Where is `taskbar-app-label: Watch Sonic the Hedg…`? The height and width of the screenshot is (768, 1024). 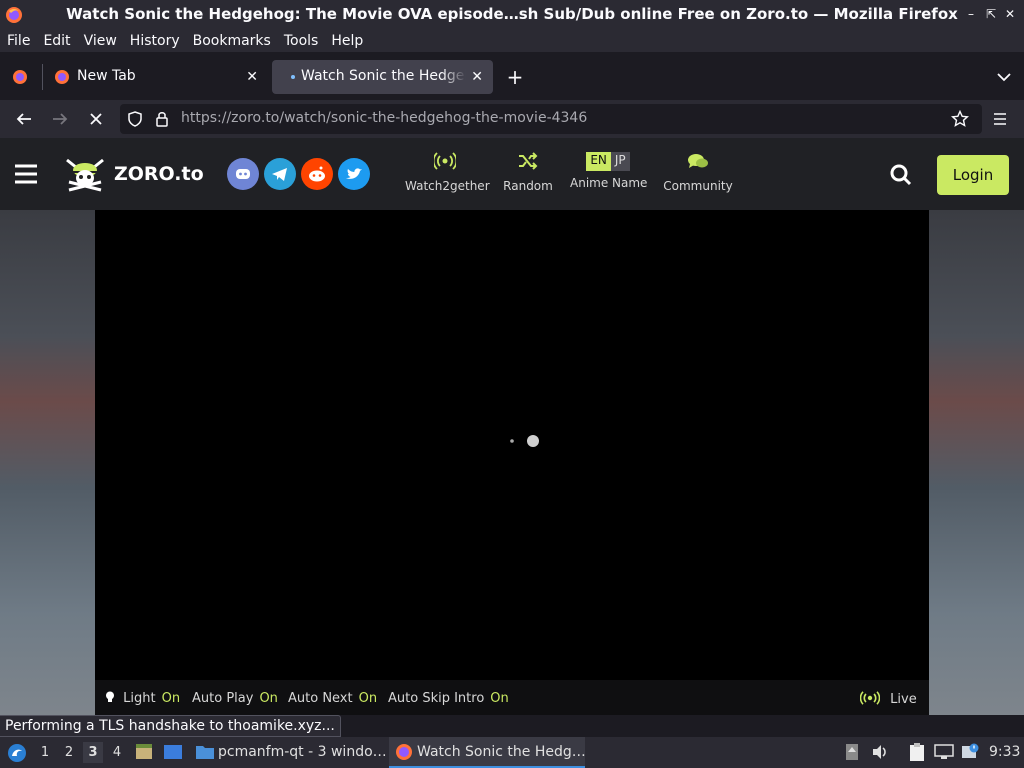 taskbar-app-label: Watch Sonic the Hedg… is located at coordinates (501, 752).